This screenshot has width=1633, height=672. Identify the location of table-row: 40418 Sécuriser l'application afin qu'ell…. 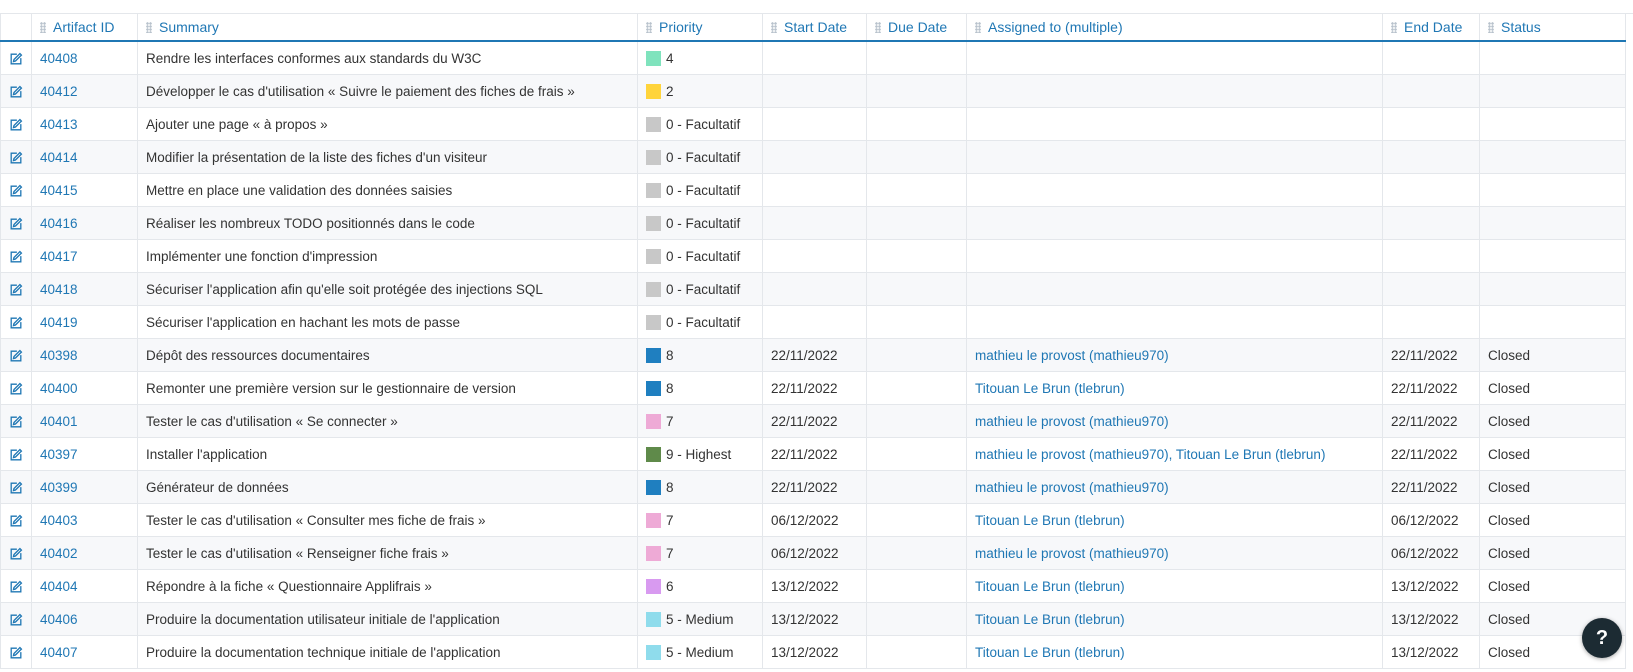
(813, 289).